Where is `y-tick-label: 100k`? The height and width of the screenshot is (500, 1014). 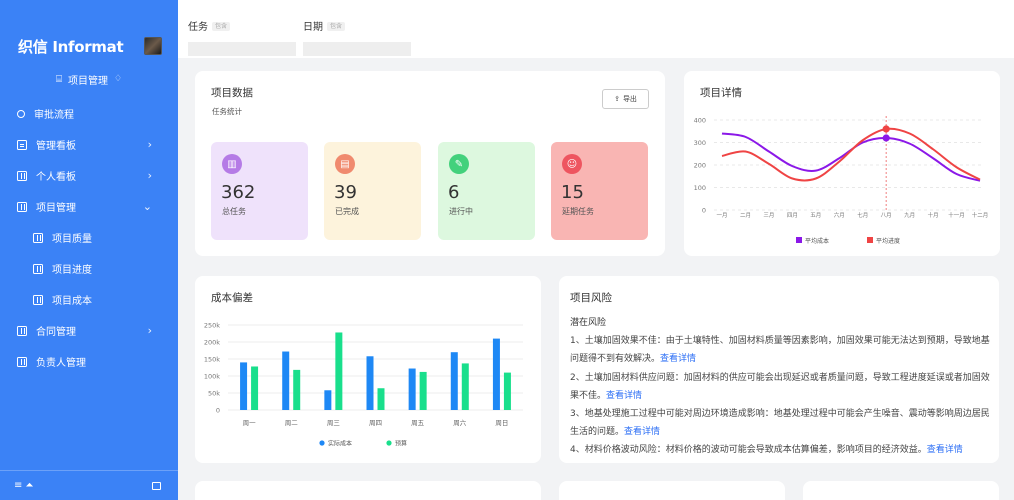 y-tick-label: 100k is located at coordinates (212, 377).